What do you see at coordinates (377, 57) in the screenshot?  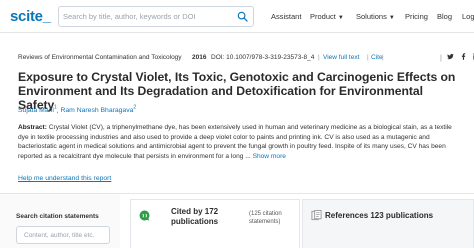 I see `cite-link: Cite` at bounding box center [377, 57].